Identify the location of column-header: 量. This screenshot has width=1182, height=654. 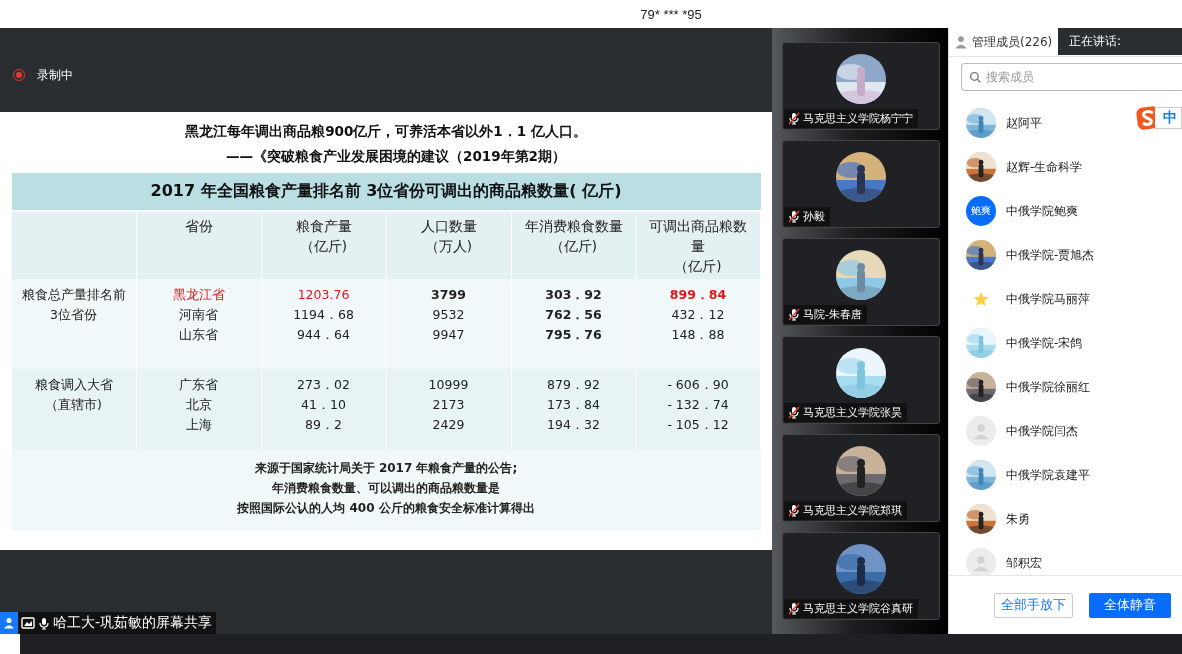
(698, 246).